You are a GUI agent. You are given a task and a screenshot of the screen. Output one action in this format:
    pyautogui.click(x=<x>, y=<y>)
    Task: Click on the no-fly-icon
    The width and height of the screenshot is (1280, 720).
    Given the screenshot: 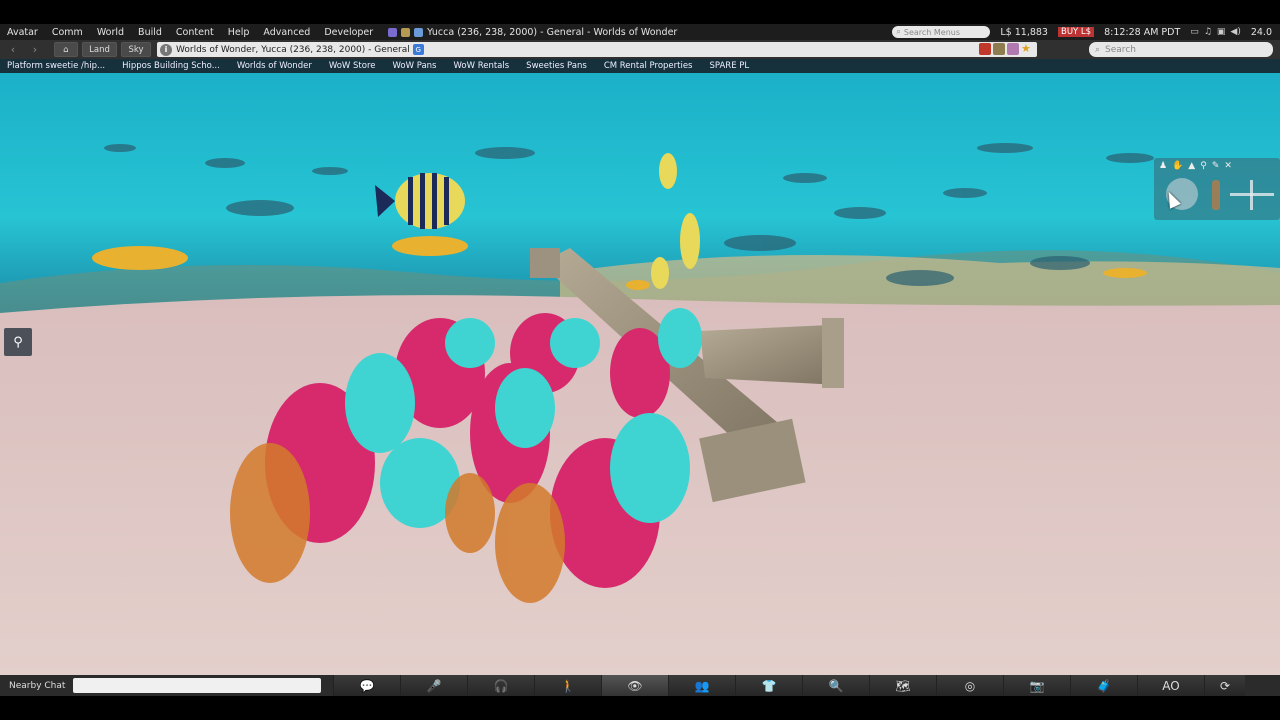 What is the action you would take?
    pyautogui.click(x=985, y=49)
    